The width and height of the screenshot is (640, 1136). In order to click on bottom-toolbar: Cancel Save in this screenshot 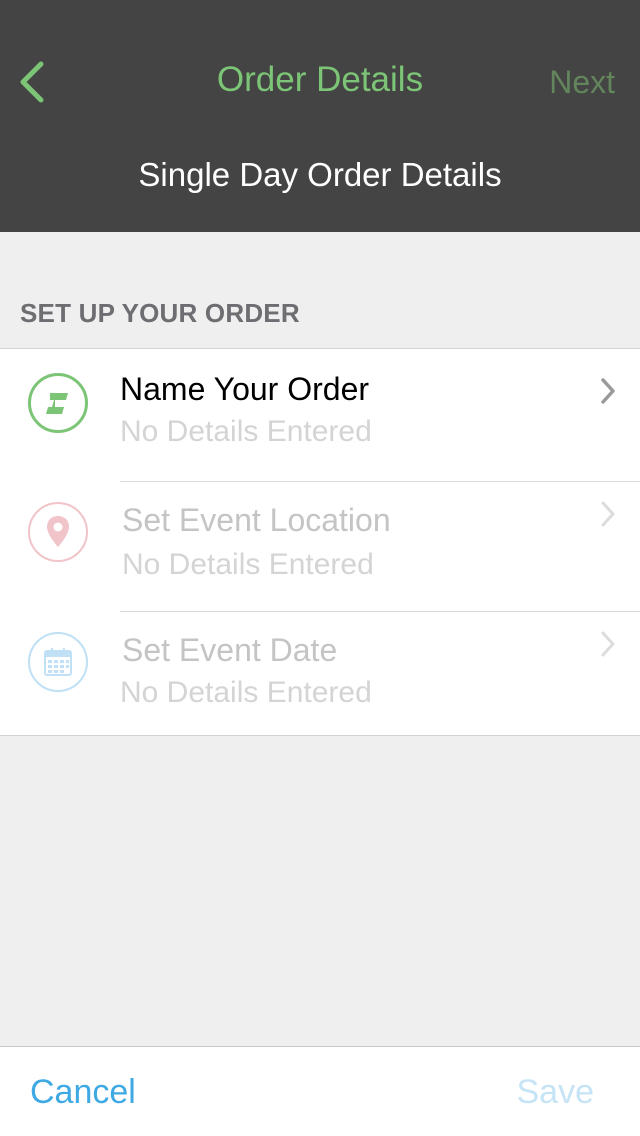, I will do `click(320, 1091)`.